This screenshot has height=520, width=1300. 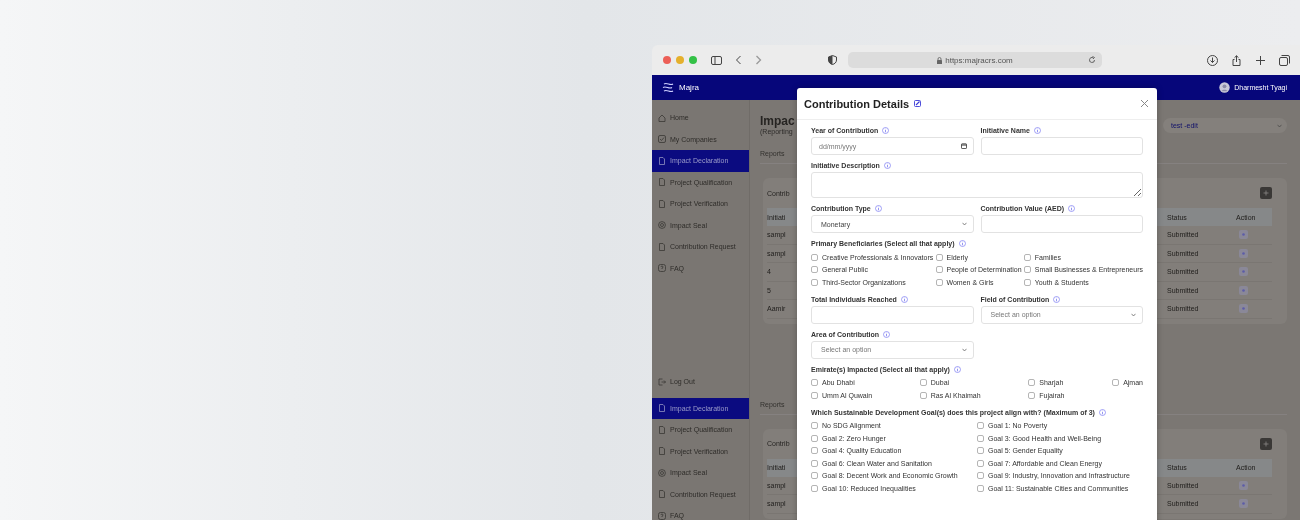 I want to click on brand-name: Majra, so click(x=689, y=87).